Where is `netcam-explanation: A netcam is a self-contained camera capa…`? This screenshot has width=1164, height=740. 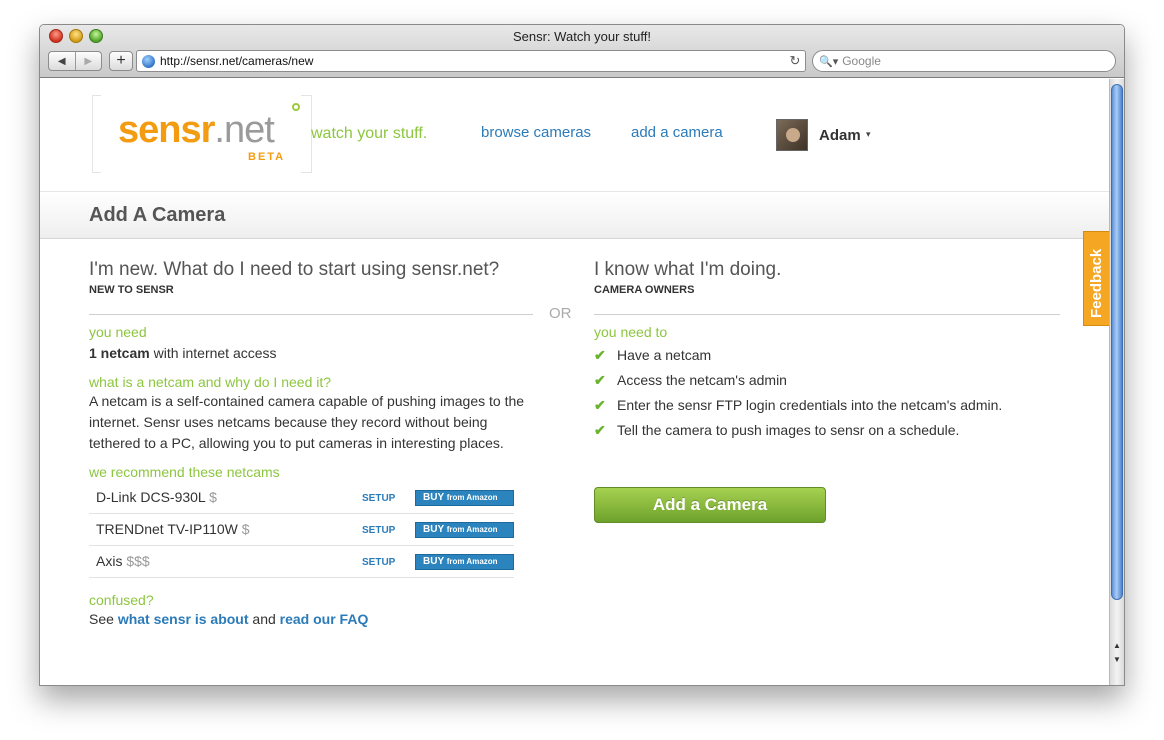 netcam-explanation: A netcam is a self-contained camera capa… is located at coordinates (307, 422).